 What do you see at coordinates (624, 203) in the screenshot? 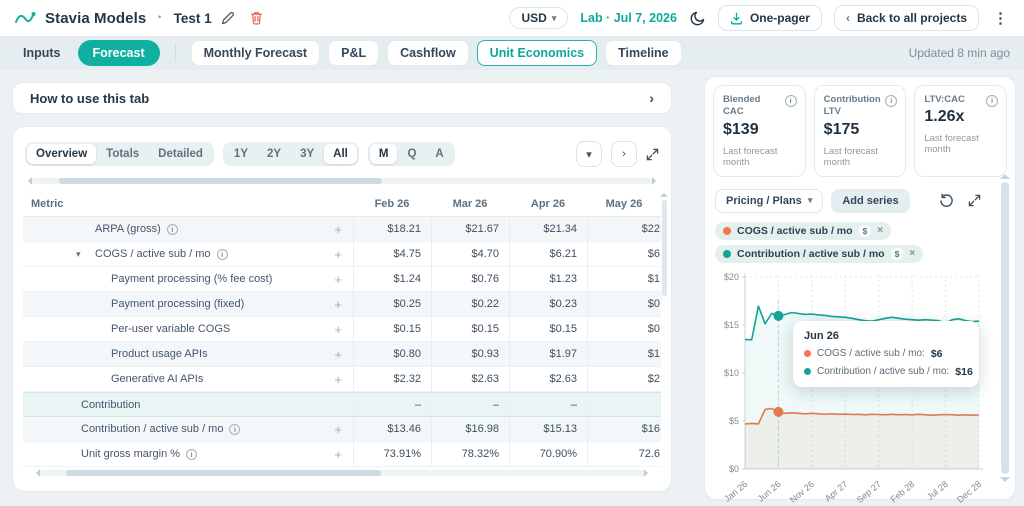
I see `column-header-month: May 26` at bounding box center [624, 203].